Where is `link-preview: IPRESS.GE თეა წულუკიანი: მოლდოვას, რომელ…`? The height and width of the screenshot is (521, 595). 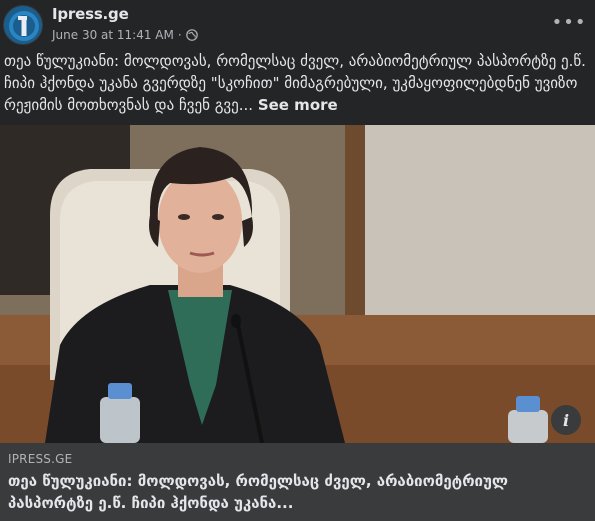
link-preview: IPRESS.GE თეა წულუკიანი: მოლდოვას, რომელ… is located at coordinates (297, 482).